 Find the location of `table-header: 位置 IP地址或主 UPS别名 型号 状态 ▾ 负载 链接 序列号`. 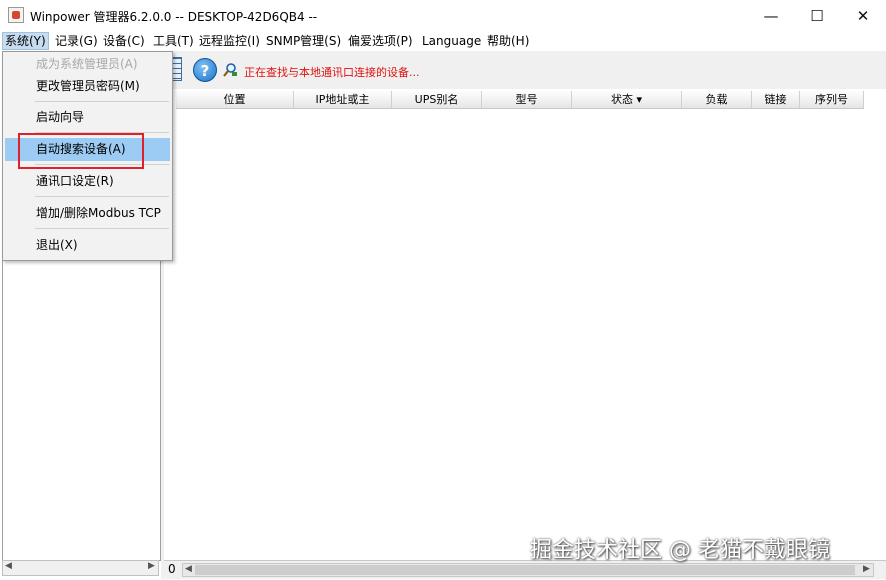

table-header: 位置 IP地址或主 UPS别名 型号 状态 ▾ 负载 链接 序列号 is located at coordinates (520, 100).